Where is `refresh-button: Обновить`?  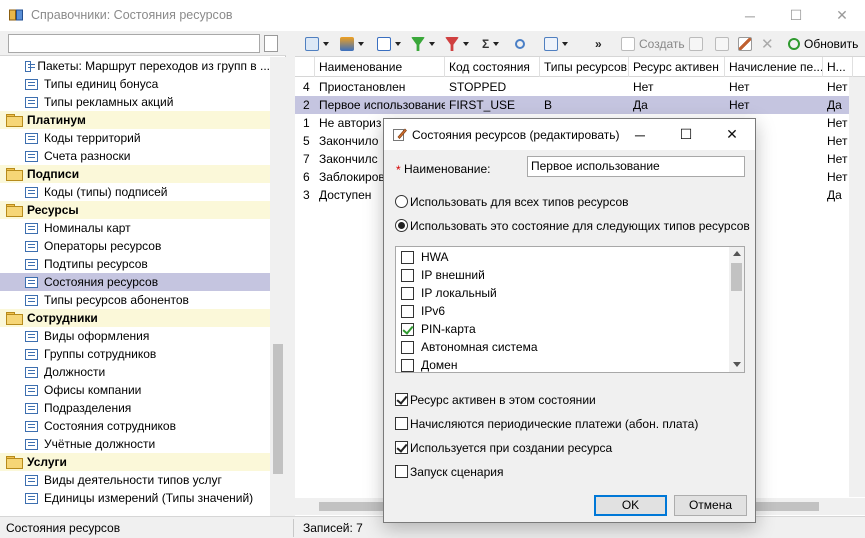 refresh-button: Обновить is located at coordinates (823, 44).